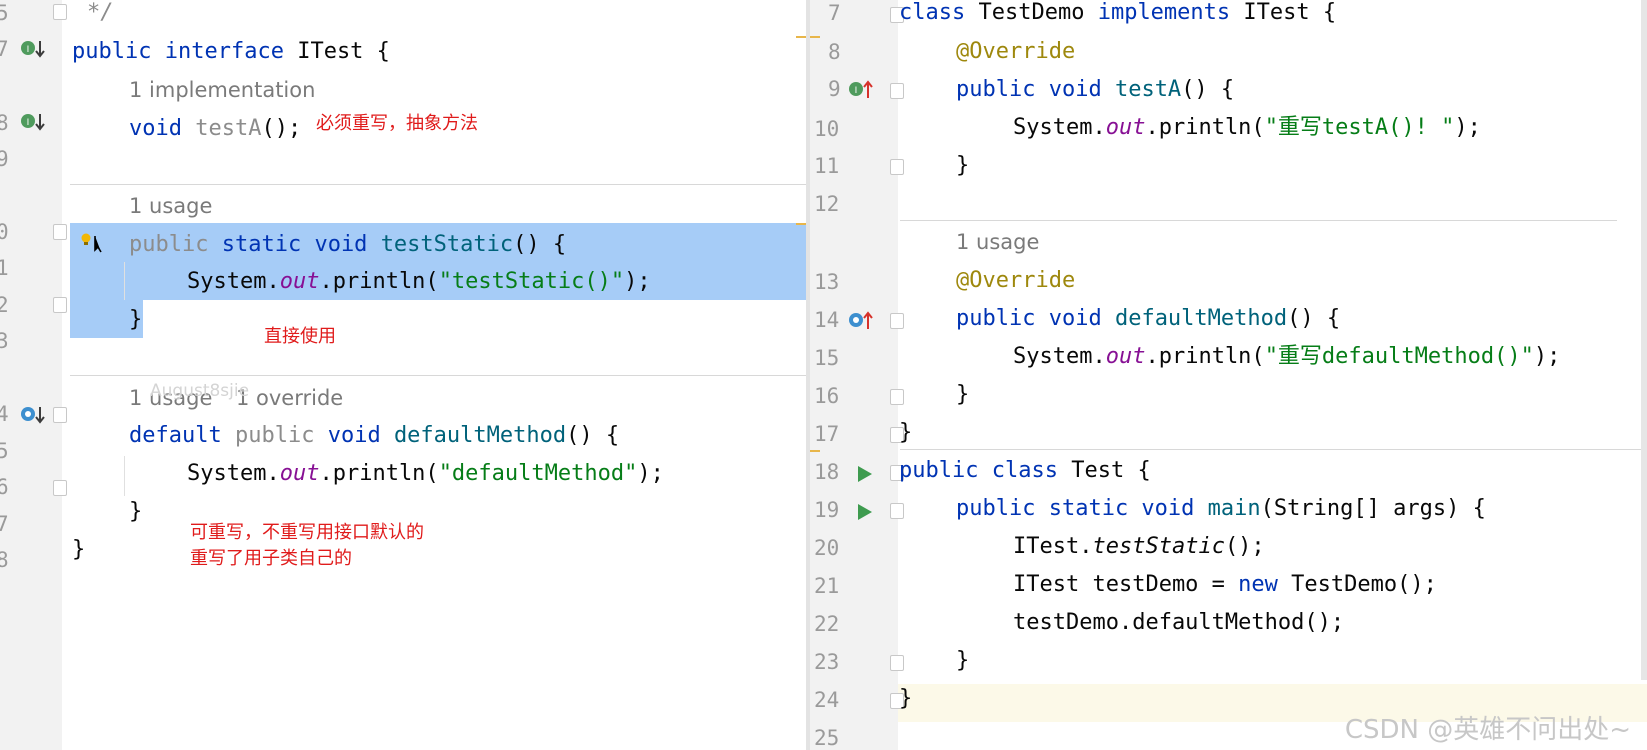  What do you see at coordinates (1359, 127) in the screenshot?
I see `string-literal: "重写testA()! "` at bounding box center [1359, 127].